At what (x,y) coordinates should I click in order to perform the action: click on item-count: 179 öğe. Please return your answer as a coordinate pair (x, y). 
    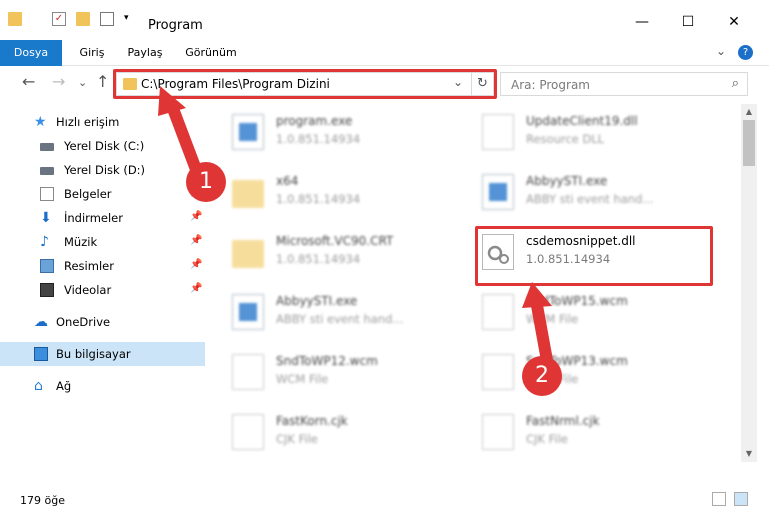
    Looking at the image, I should click on (42, 500).